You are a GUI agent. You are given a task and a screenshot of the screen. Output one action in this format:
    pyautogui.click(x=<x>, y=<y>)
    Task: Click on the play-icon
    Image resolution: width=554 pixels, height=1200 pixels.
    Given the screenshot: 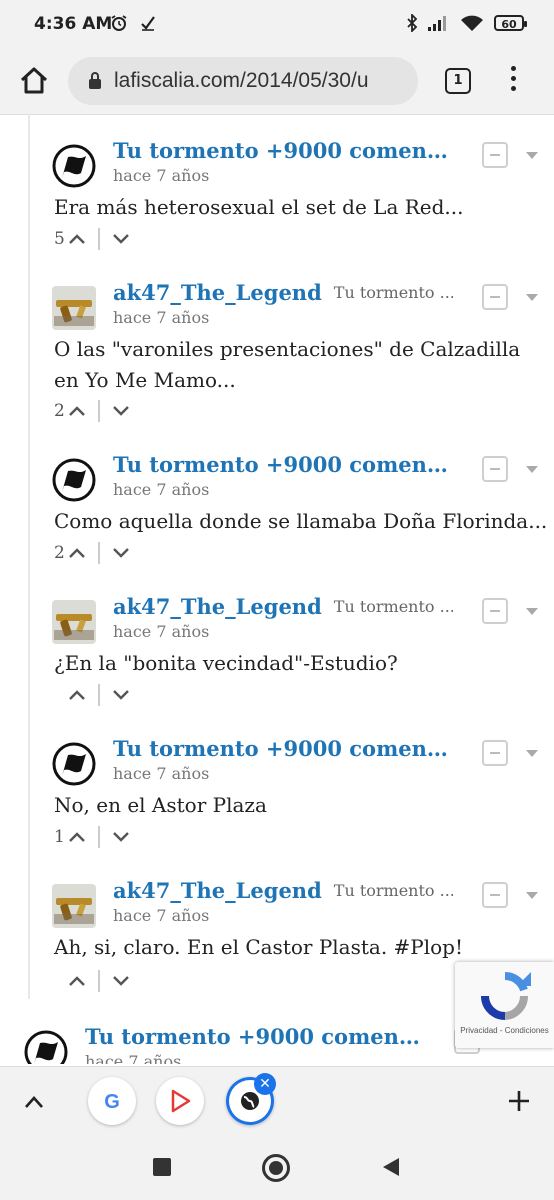 What is the action you would take?
    pyautogui.click(x=181, y=1101)
    